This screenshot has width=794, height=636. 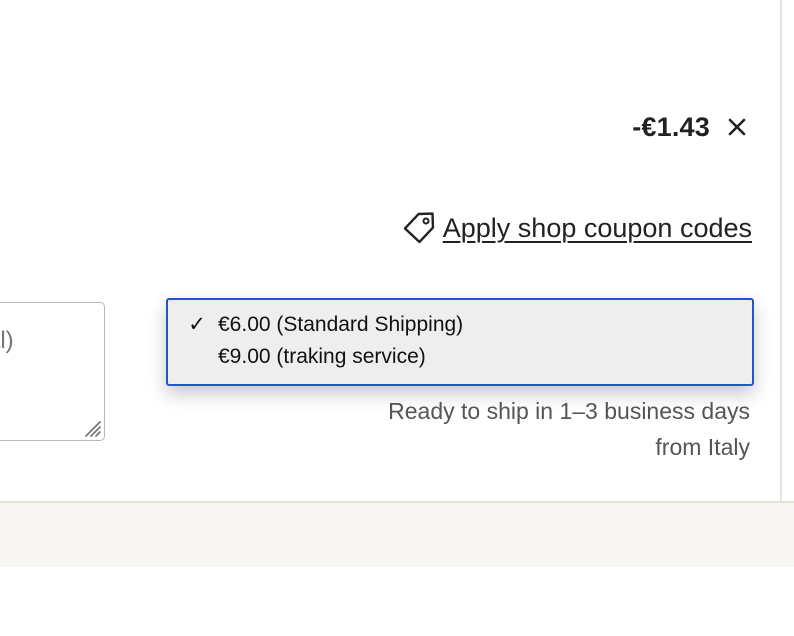 What do you see at coordinates (737, 127) in the screenshot?
I see `close-icon` at bounding box center [737, 127].